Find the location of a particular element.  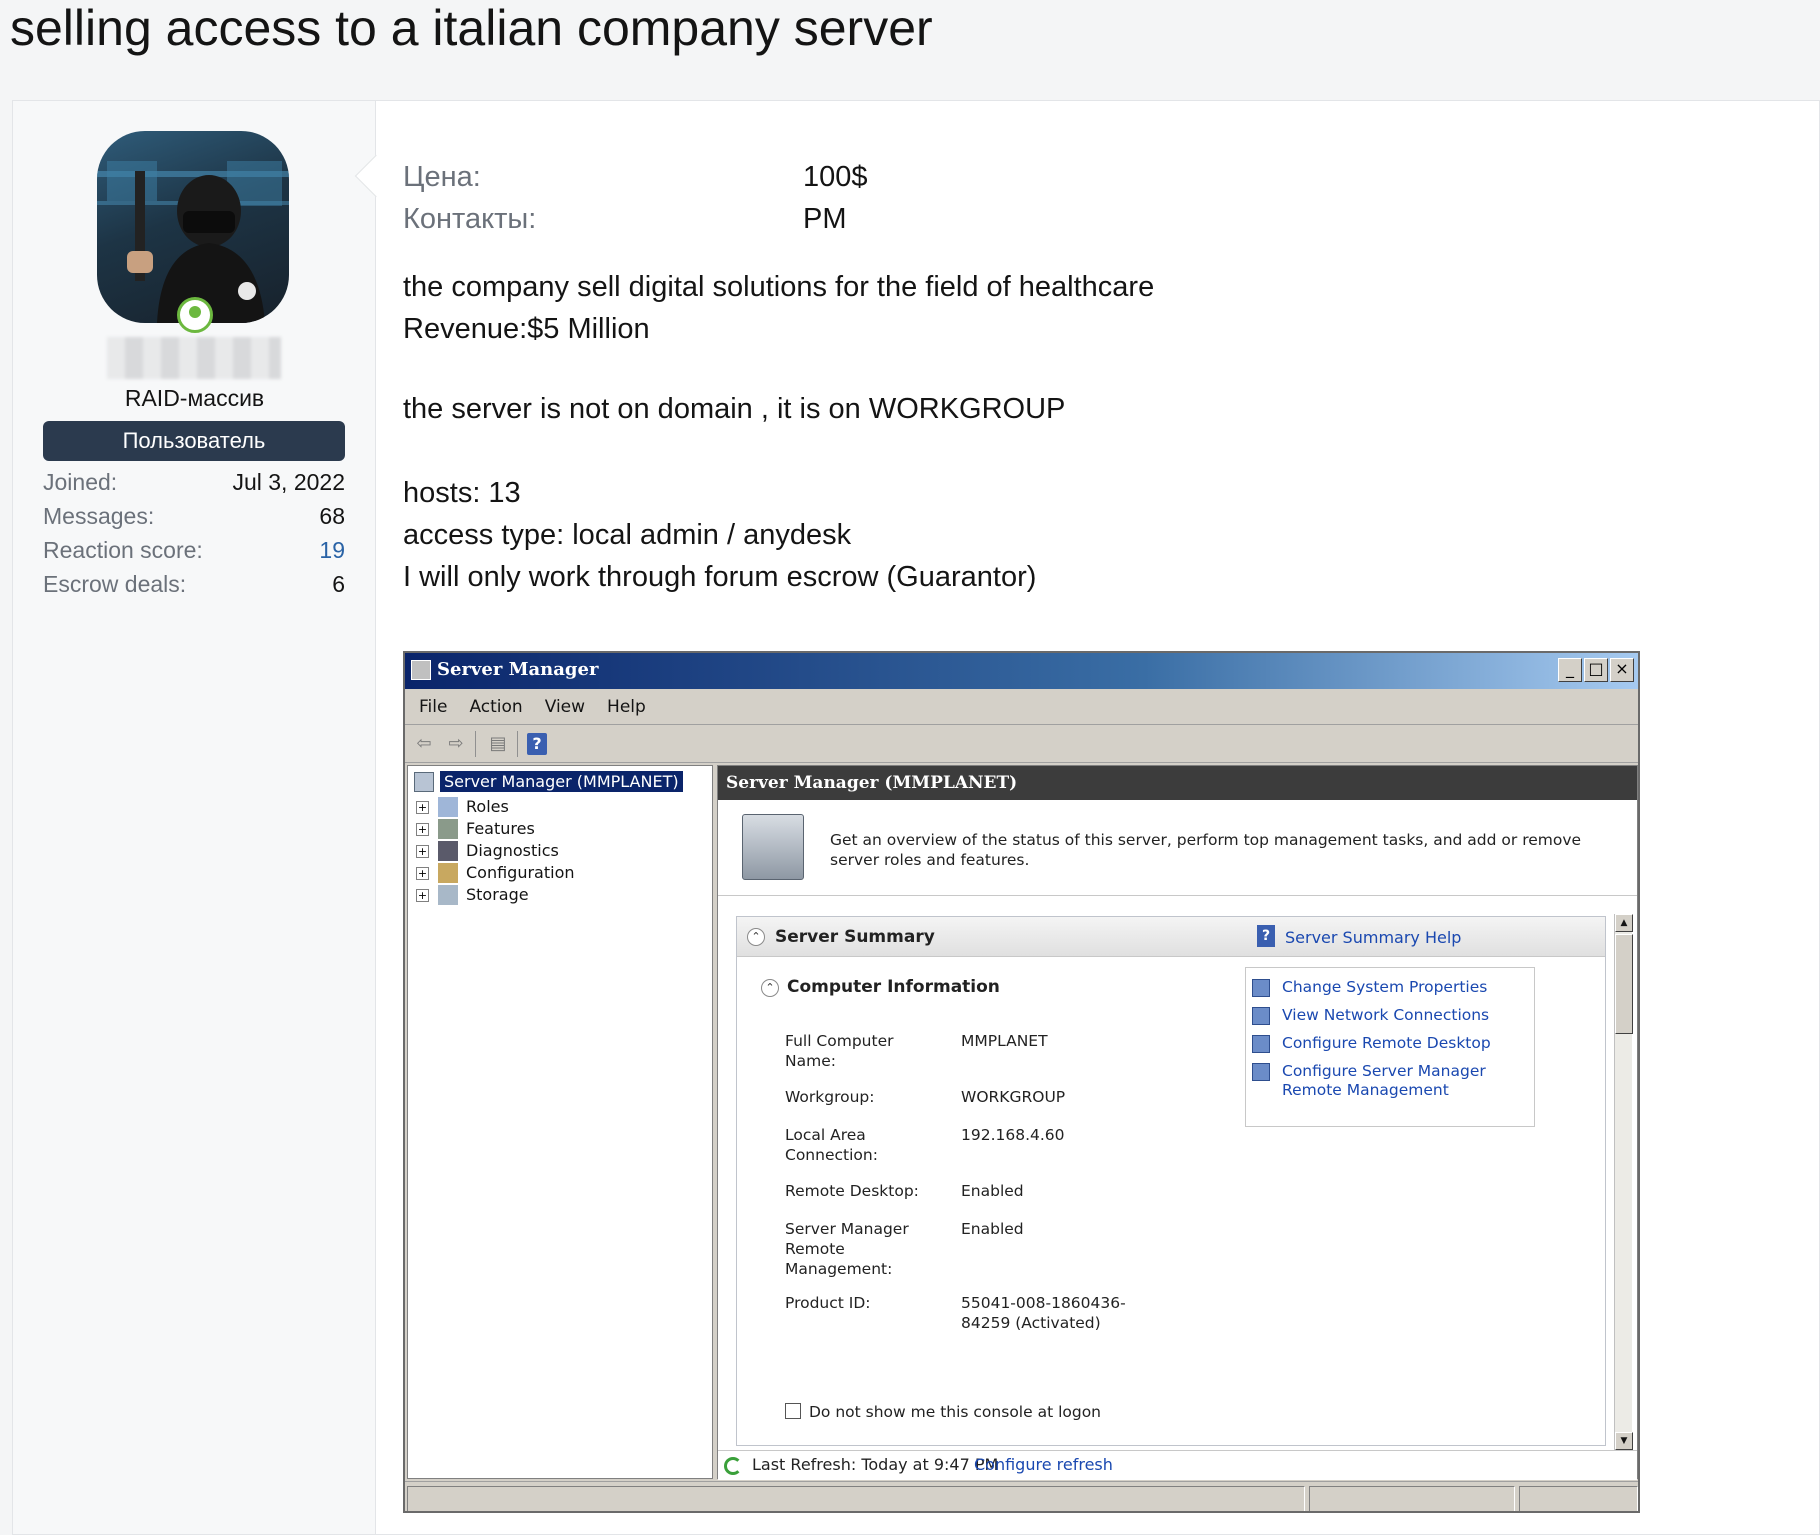

configure-refresh-link: Configure refresh is located at coordinates (1043, 1464).